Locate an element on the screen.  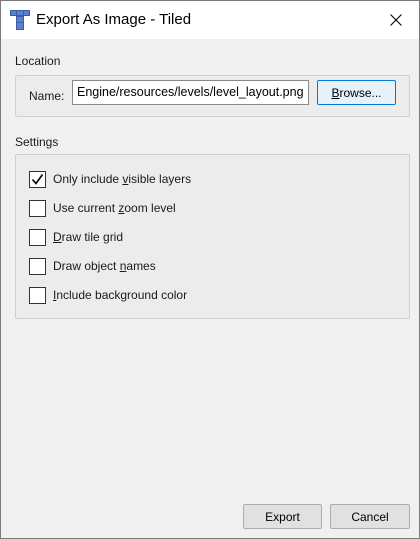
zoom-level-checkbox is located at coordinates (37, 208).